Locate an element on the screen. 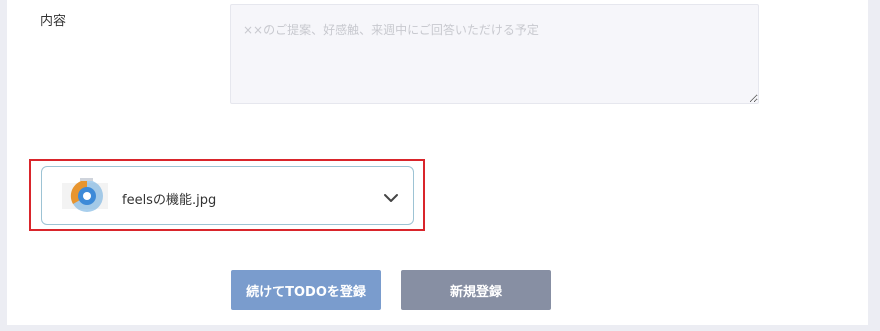  attachment-file-name: feelsの機能.jpg is located at coordinates (169, 200).